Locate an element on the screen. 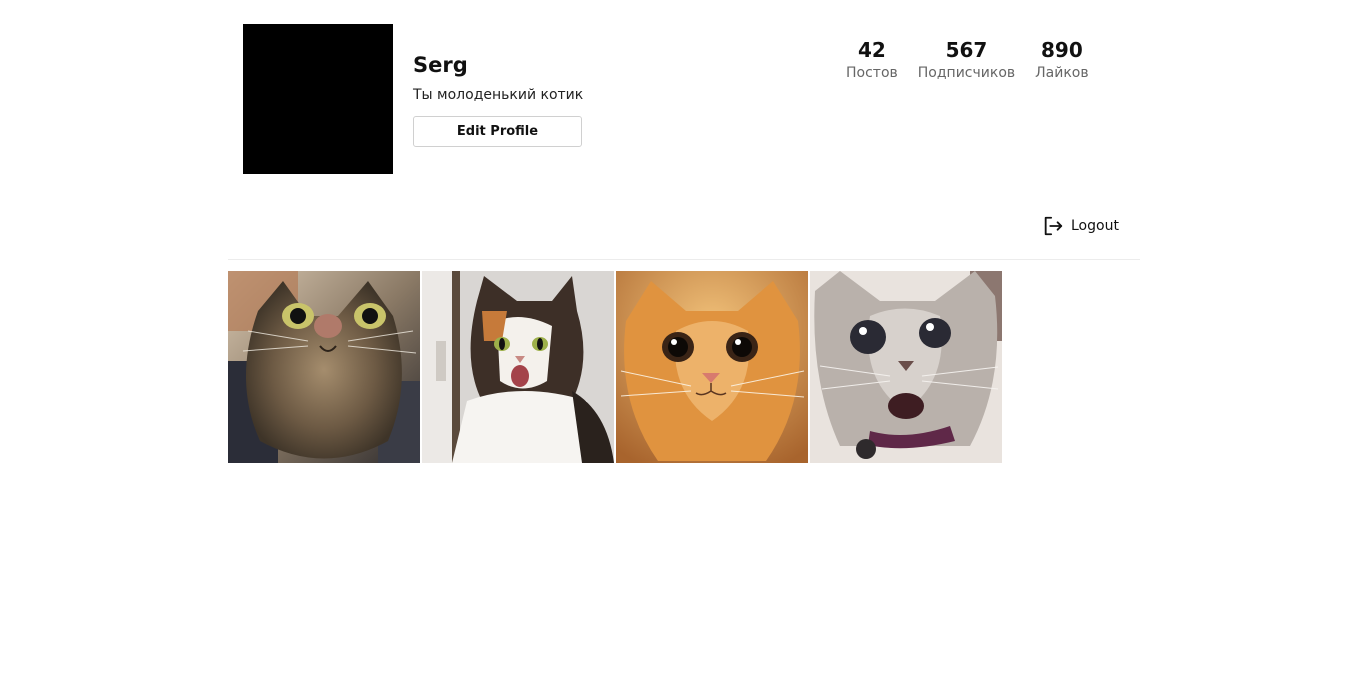 This screenshot has width=1366, height=683. calico-cat-photo is located at coordinates (518, 367).